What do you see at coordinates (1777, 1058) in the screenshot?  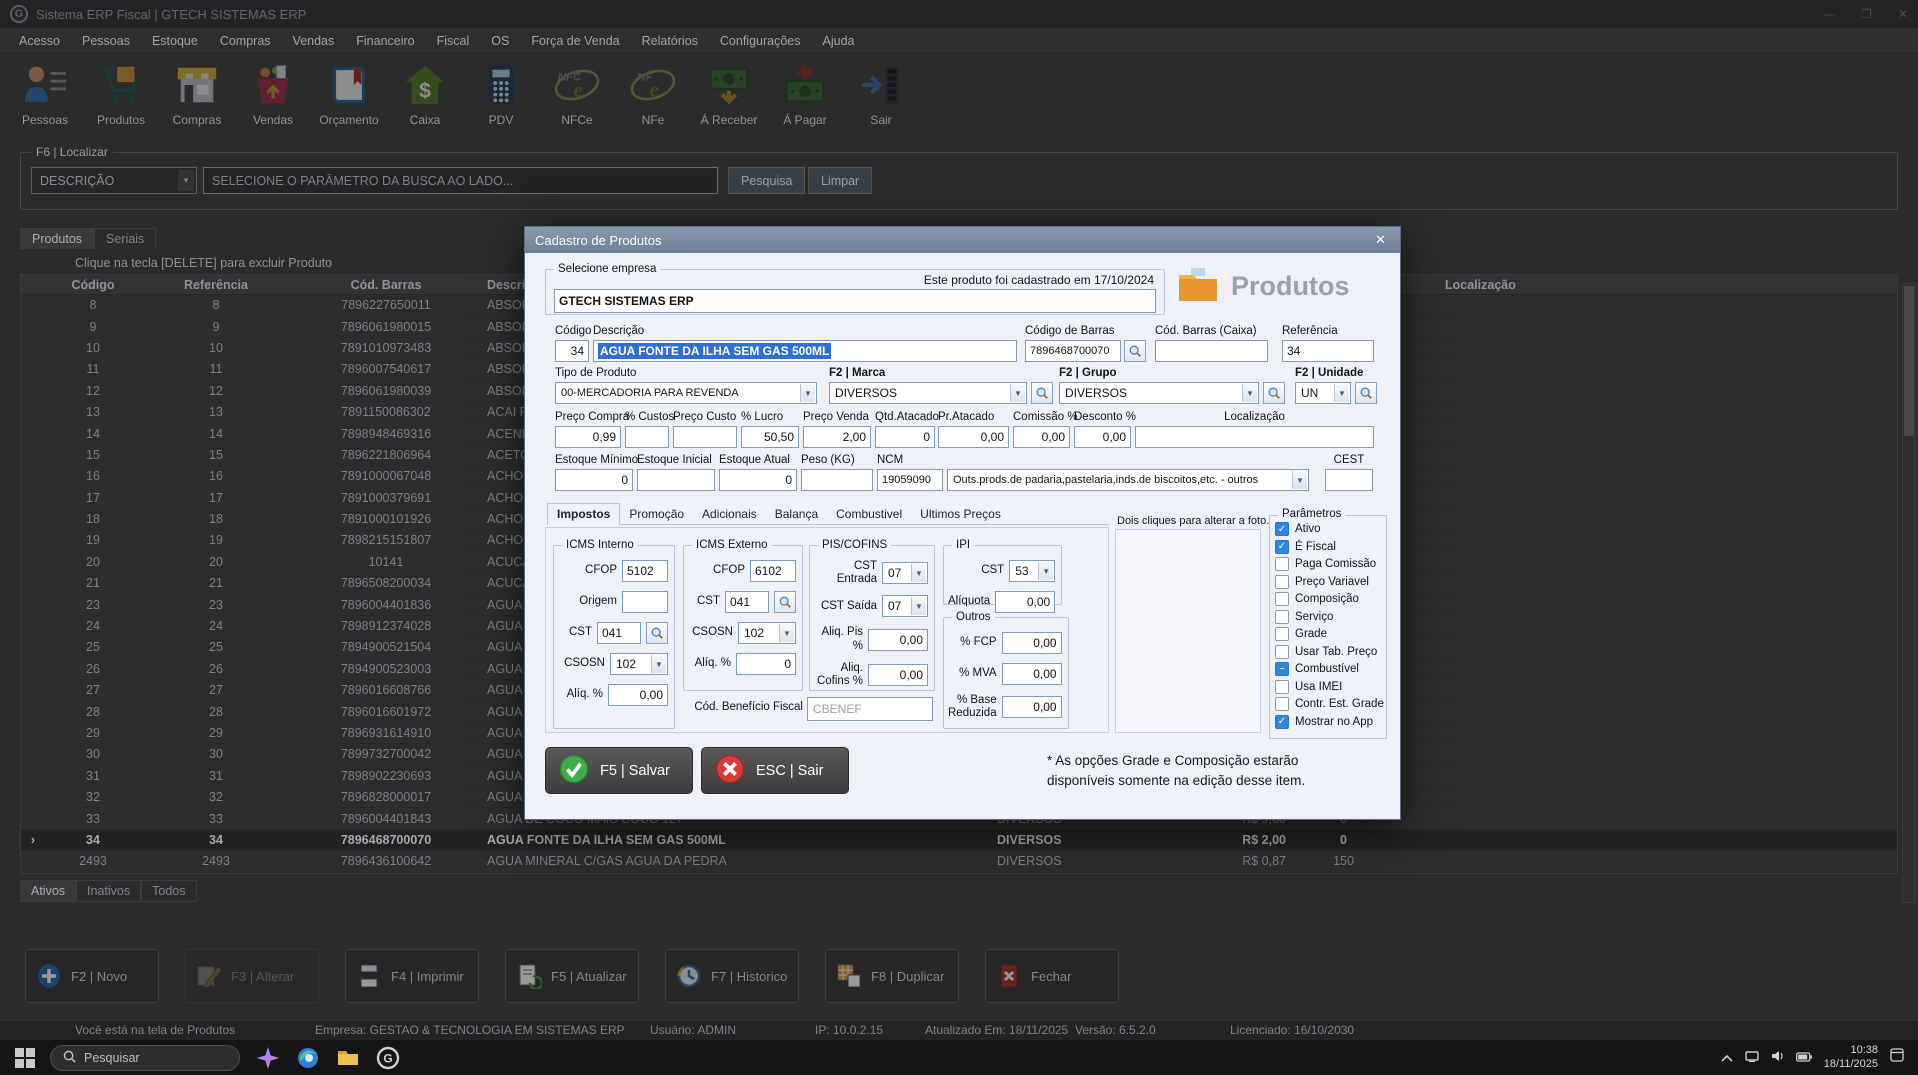 I see `volume-icon` at bounding box center [1777, 1058].